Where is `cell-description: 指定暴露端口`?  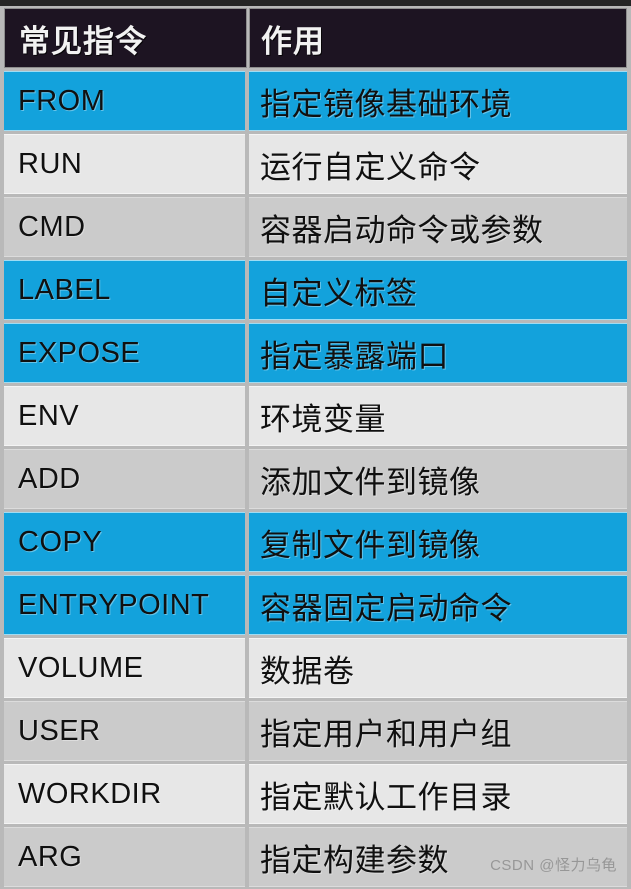 cell-description: 指定暴露端口 is located at coordinates (438, 353).